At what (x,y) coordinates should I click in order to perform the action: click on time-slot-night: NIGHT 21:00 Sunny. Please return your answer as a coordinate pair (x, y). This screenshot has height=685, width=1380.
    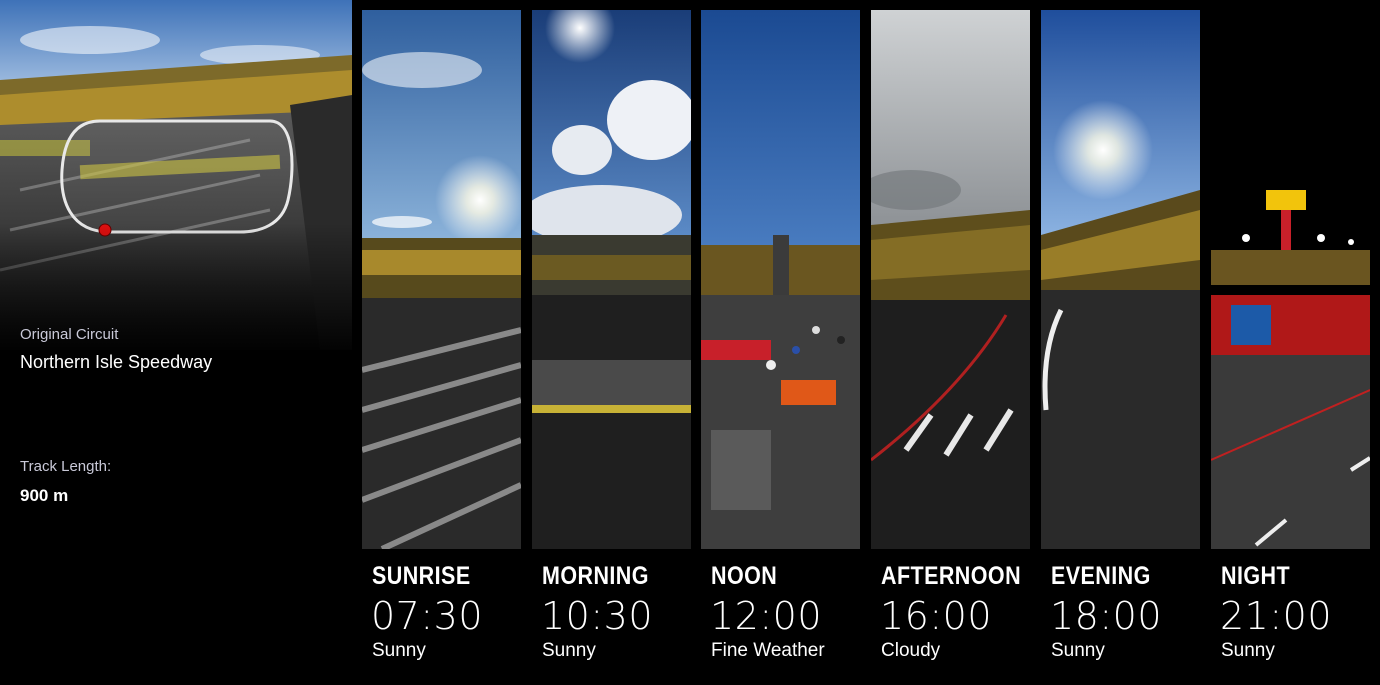
    Looking at the image, I should click on (1290, 345).